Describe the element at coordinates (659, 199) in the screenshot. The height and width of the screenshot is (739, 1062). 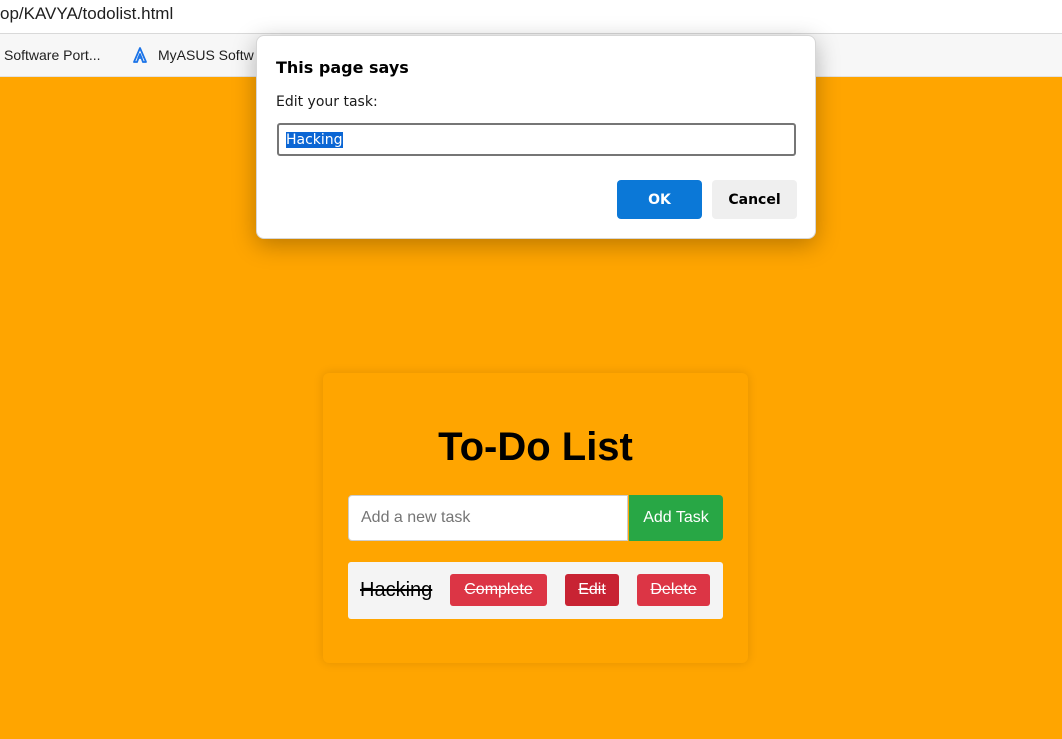
I see `ok-button: OK` at that location.